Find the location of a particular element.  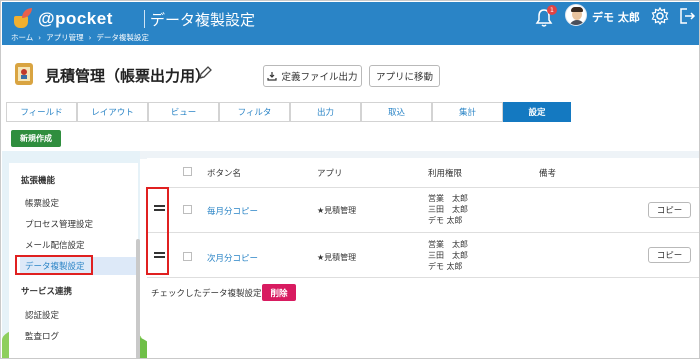

download-icon is located at coordinates (272, 76).